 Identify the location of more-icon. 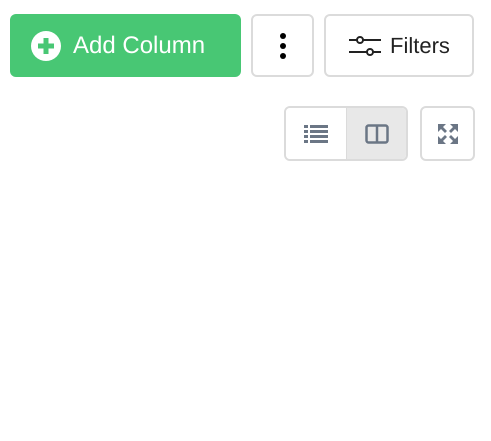
(283, 45).